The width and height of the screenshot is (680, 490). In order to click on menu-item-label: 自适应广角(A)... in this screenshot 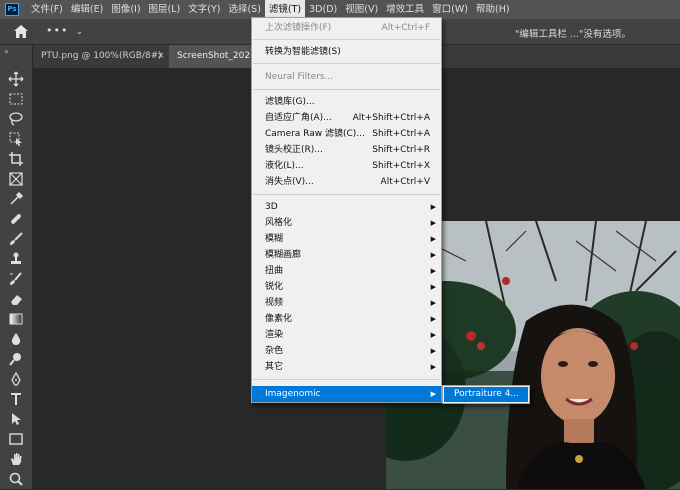, I will do `click(298, 118)`.